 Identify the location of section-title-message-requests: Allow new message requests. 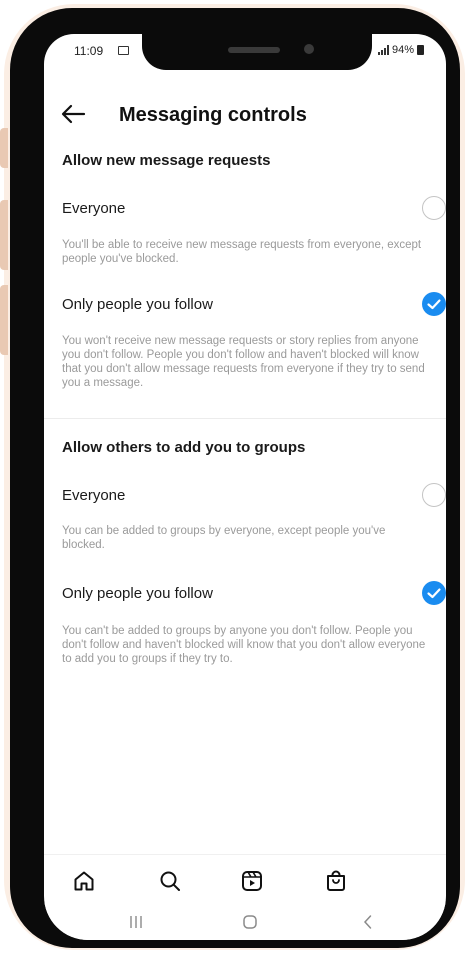
(166, 160).